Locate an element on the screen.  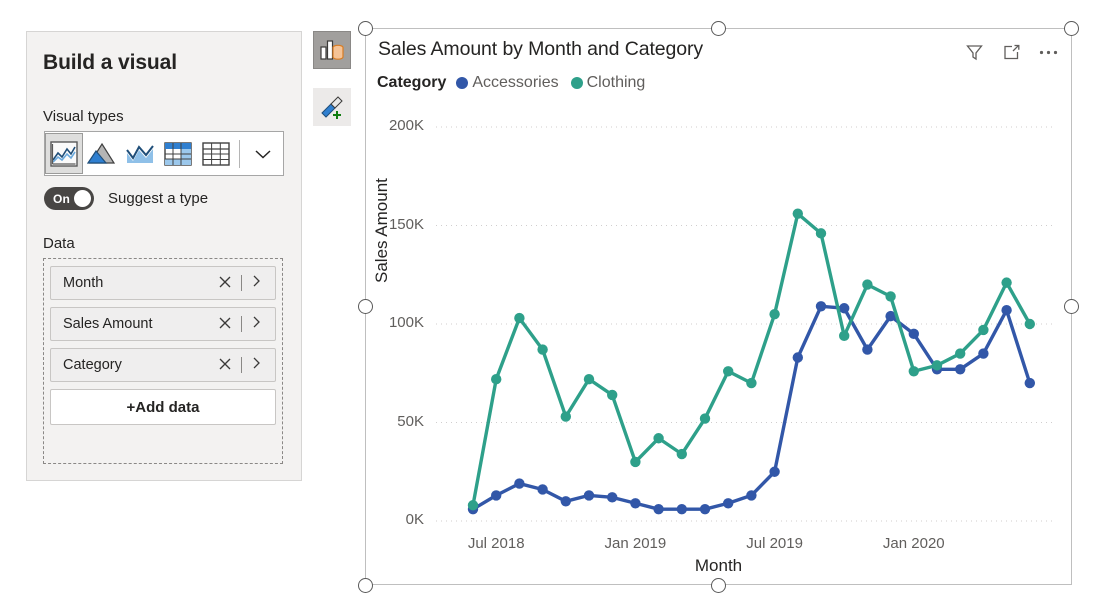
visual-type-table is located at coordinates (216, 153).